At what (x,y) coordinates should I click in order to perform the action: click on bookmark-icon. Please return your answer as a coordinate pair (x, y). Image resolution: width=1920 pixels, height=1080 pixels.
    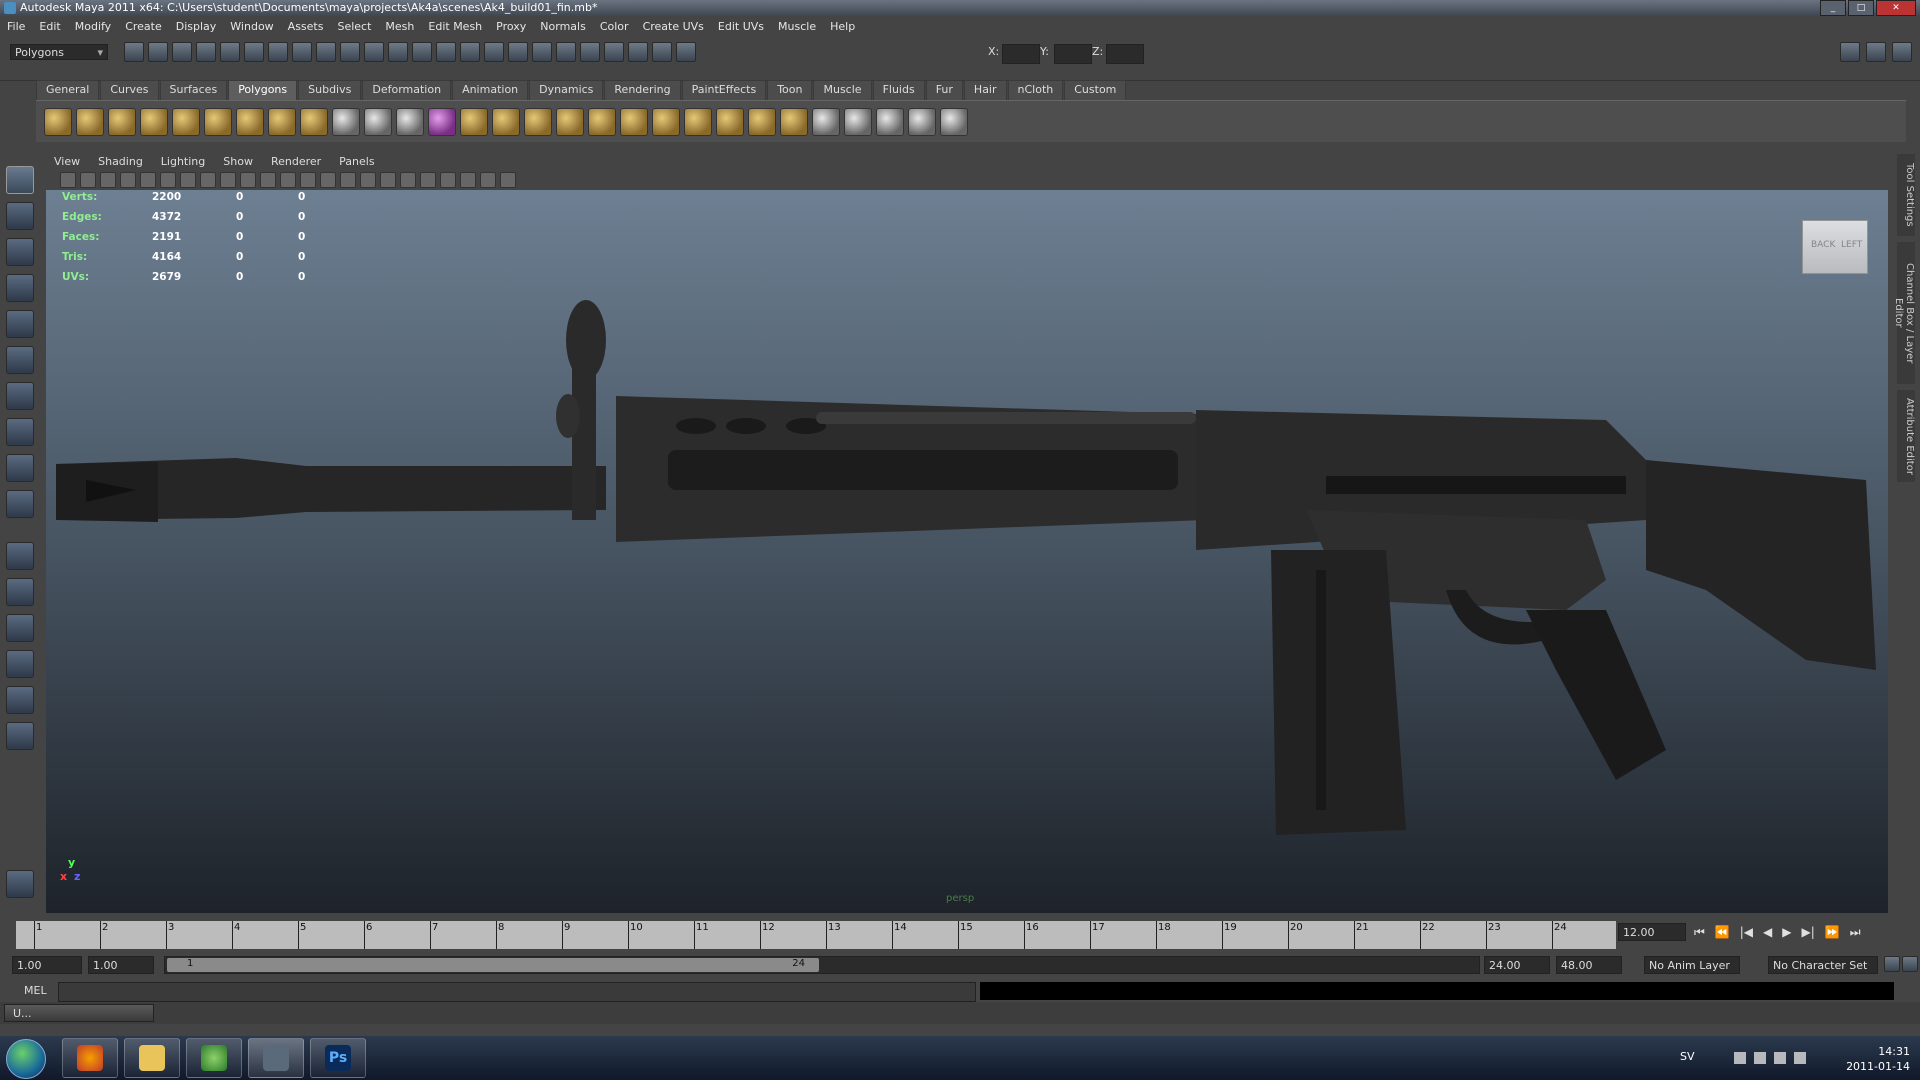
    Looking at the image, I should click on (108, 180).